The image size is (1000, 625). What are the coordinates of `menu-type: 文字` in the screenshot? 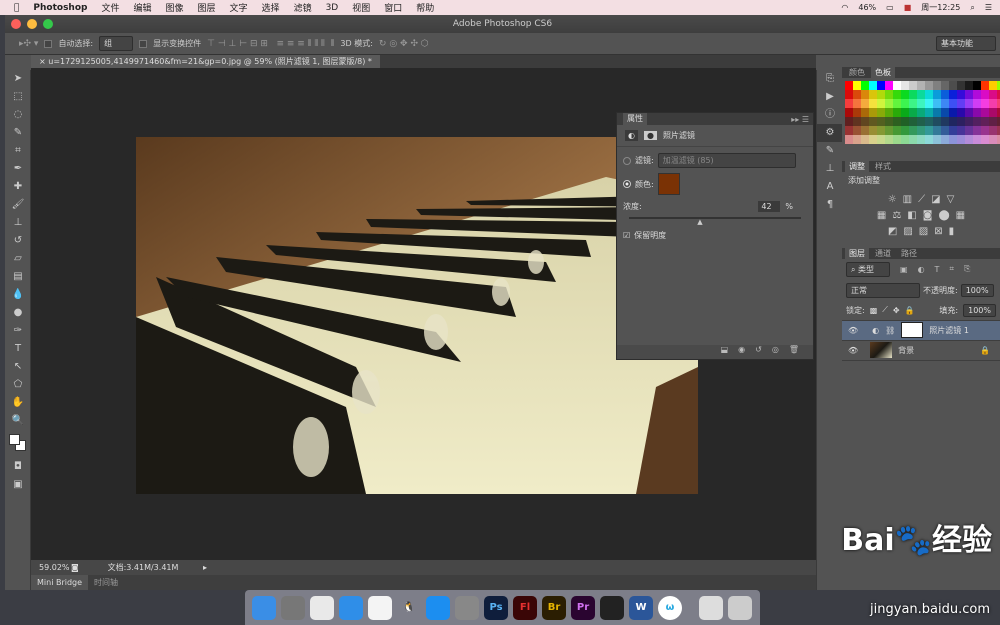 It's located at (239, 7).